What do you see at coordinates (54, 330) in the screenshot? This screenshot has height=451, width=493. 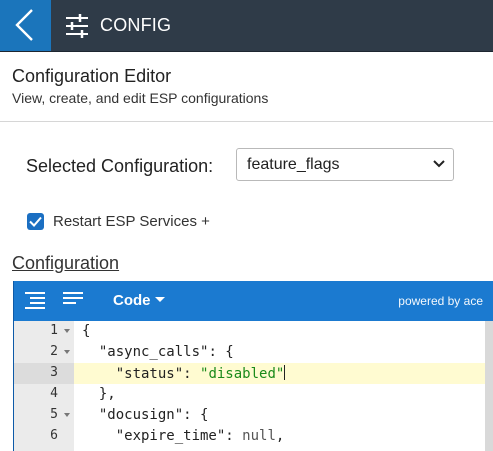 I see `line-number: 1` at bounding box center [54, 330].